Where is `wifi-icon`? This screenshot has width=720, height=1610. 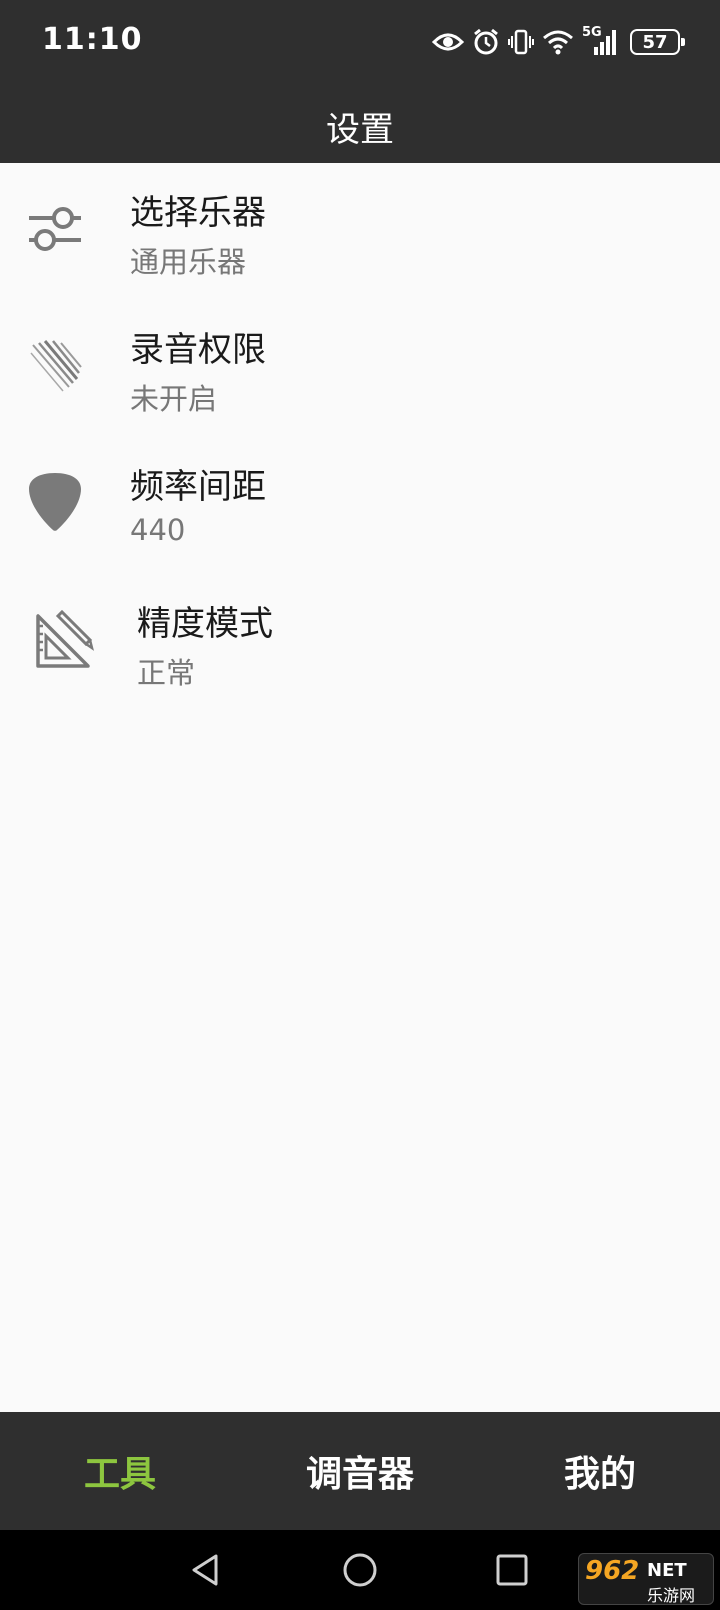
wifi-icon is located at coordinates (558, 42).